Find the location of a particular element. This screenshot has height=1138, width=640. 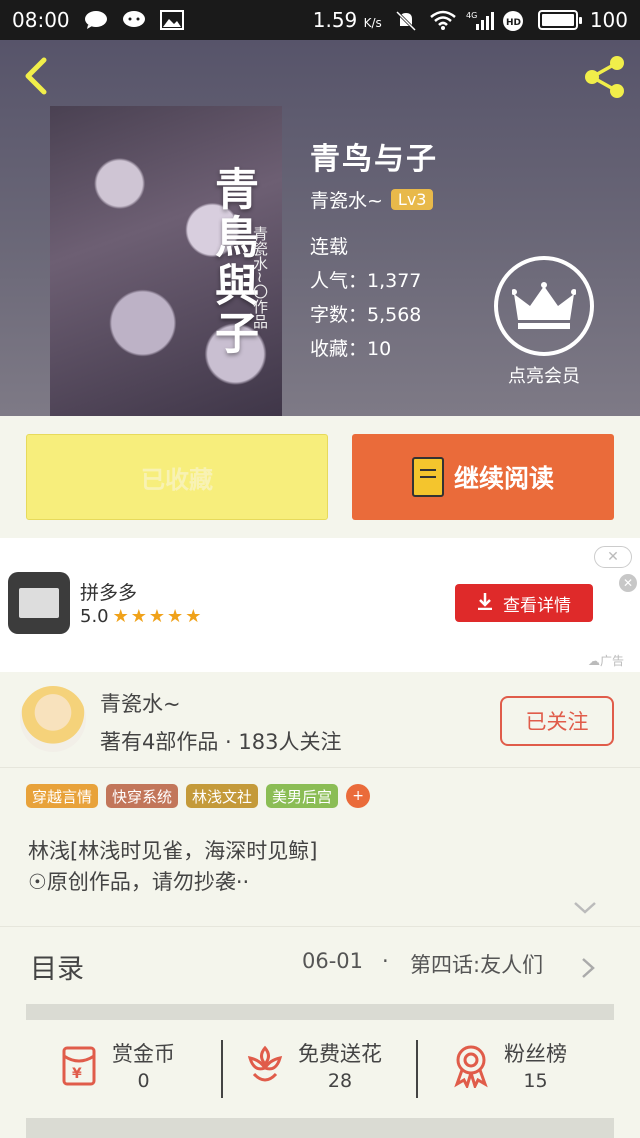

send-flower-button: 免费送花 28 is located at coordinates (312, 1065).